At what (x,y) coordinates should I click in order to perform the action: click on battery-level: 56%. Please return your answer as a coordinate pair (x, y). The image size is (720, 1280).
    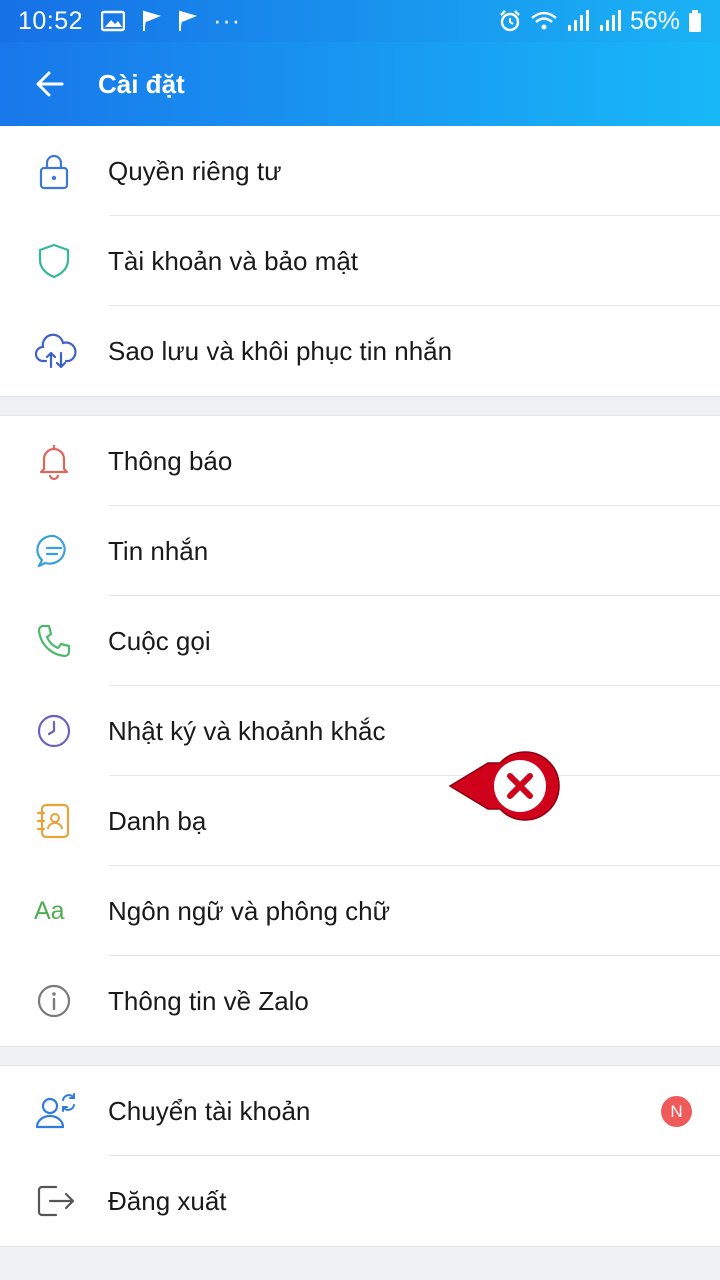
    Looking at the image, I should click on (654, 20).